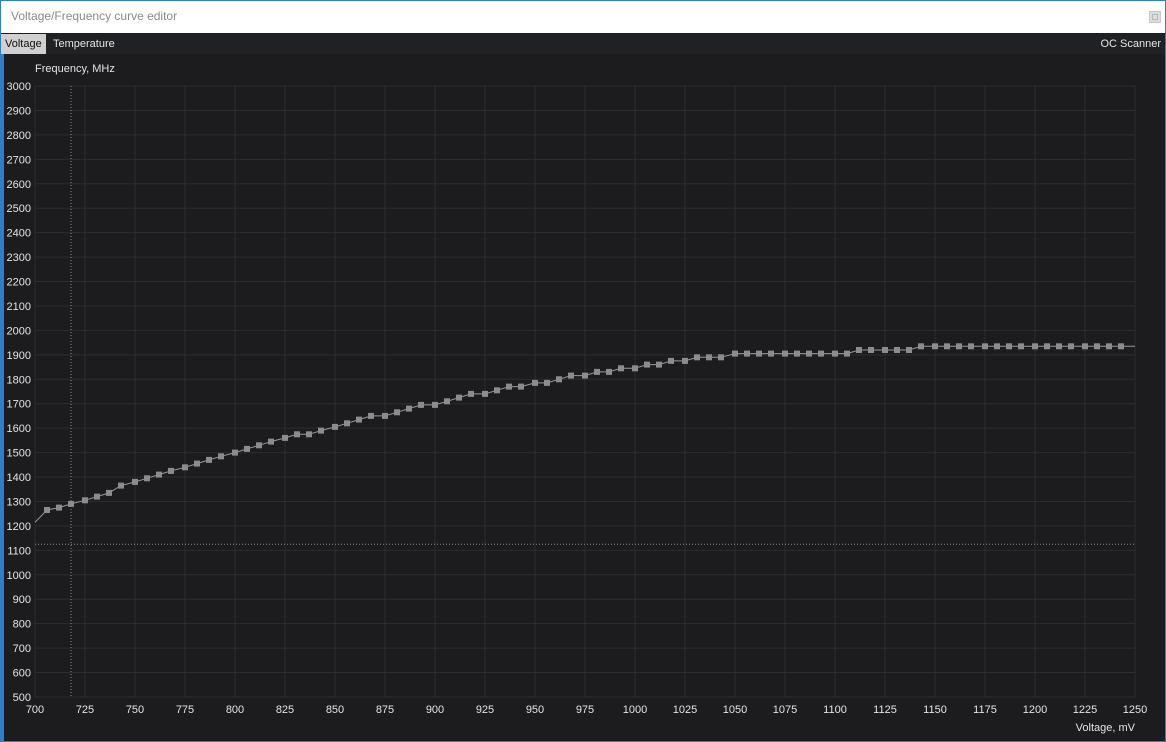 This screenshot has width=1166, height=742. What do you see at coordinates (685, 710) in the screenshot?
I see `x-tick-label: 1025` at bounding box center [685, 710].